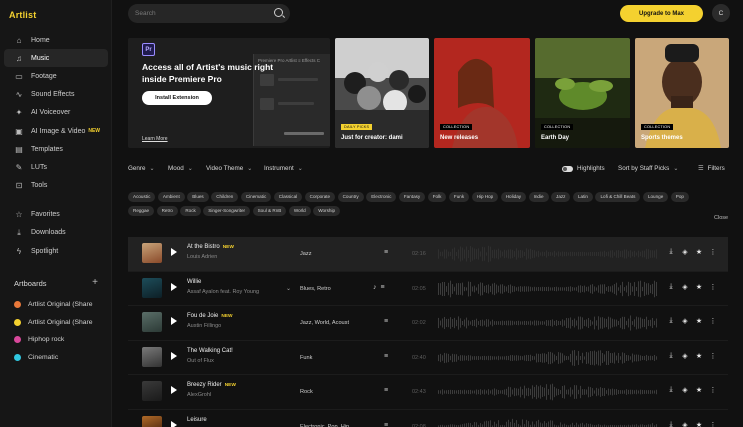 This screenshot has width=743, height=427. Describe the element at coordinates (202, 257) in the screenshot. I see `track-artist: Louis Adrien` at that location.